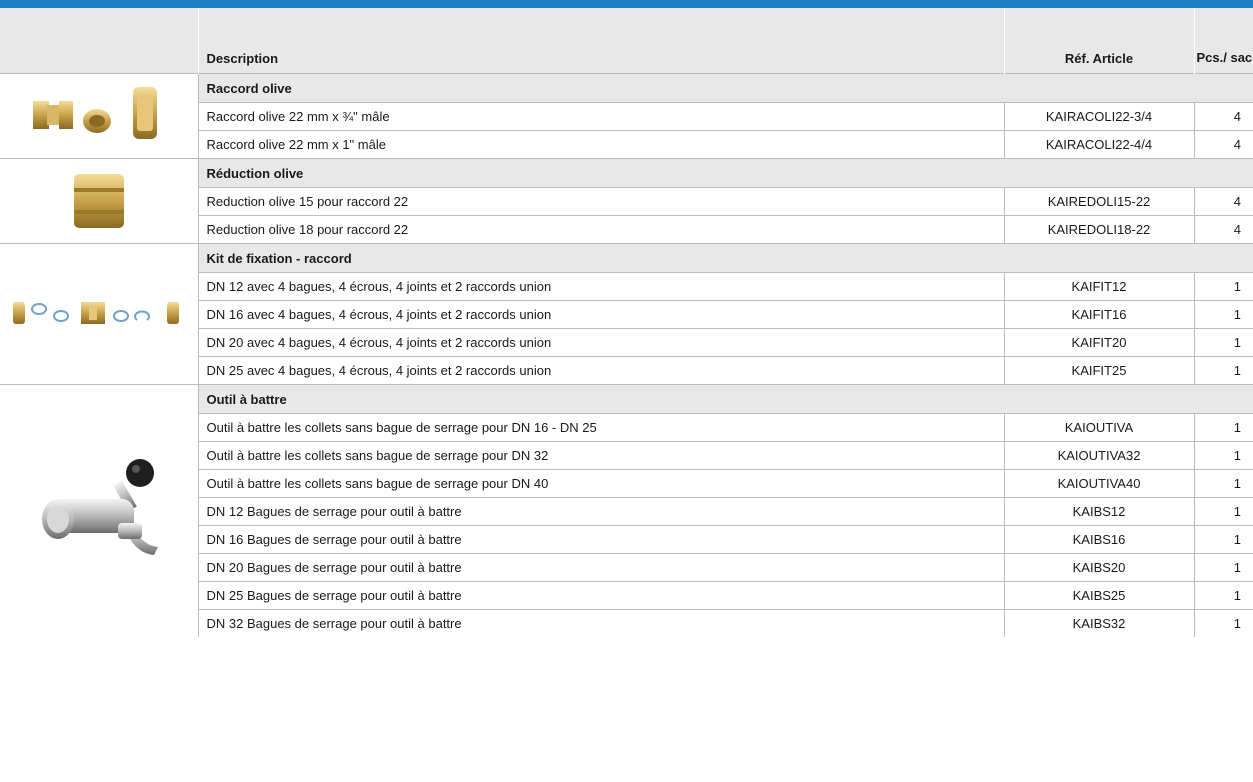 This screenshot has height=782, width=1253. What do you see at coordinates (1098, 342) in the screenshot?
I see `item-reference: KAIFIT20` at bounding box center [1098, 342].